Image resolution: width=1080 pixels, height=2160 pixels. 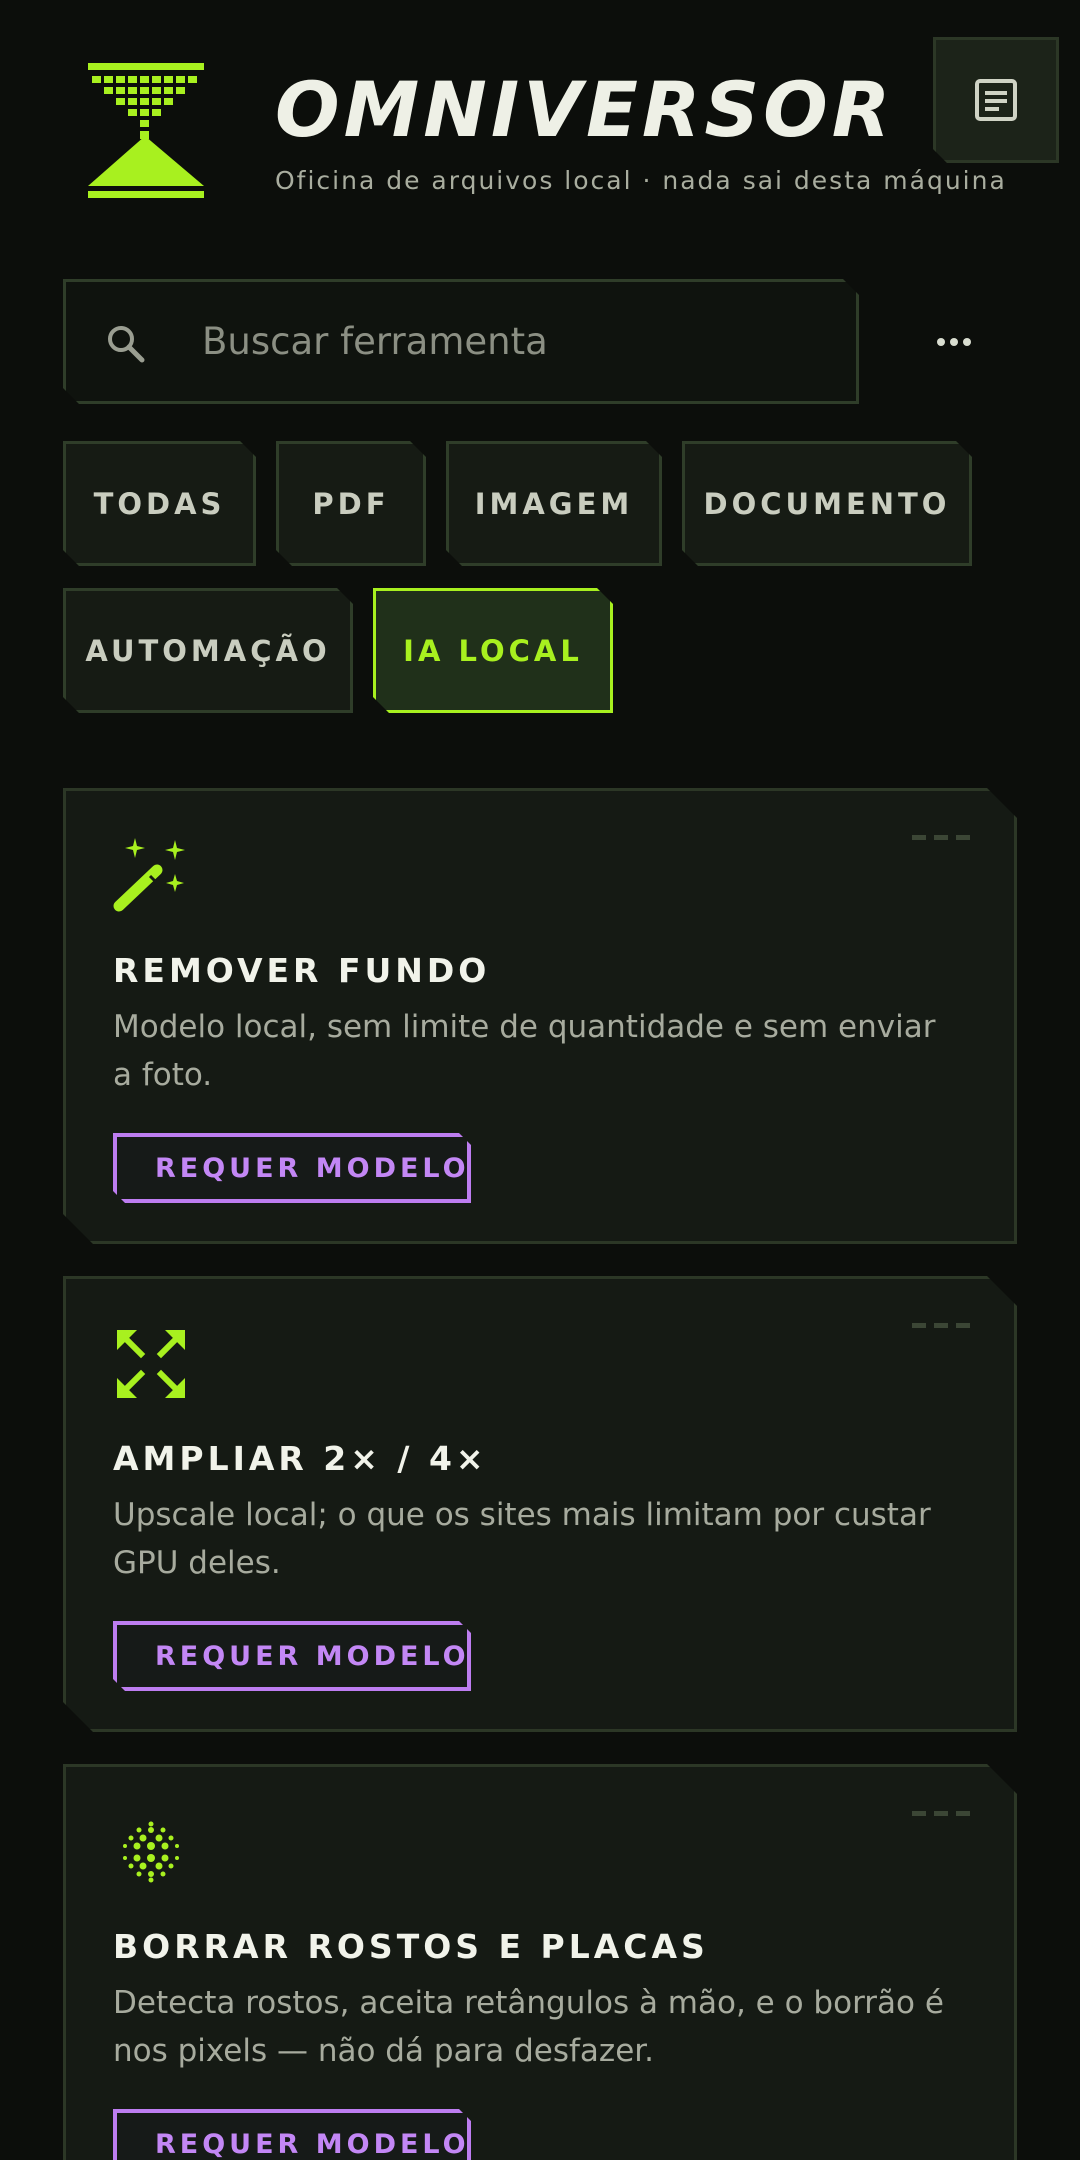 I want to click on tool-title: REMOVER FUNDO, so click(x=302, y=970).